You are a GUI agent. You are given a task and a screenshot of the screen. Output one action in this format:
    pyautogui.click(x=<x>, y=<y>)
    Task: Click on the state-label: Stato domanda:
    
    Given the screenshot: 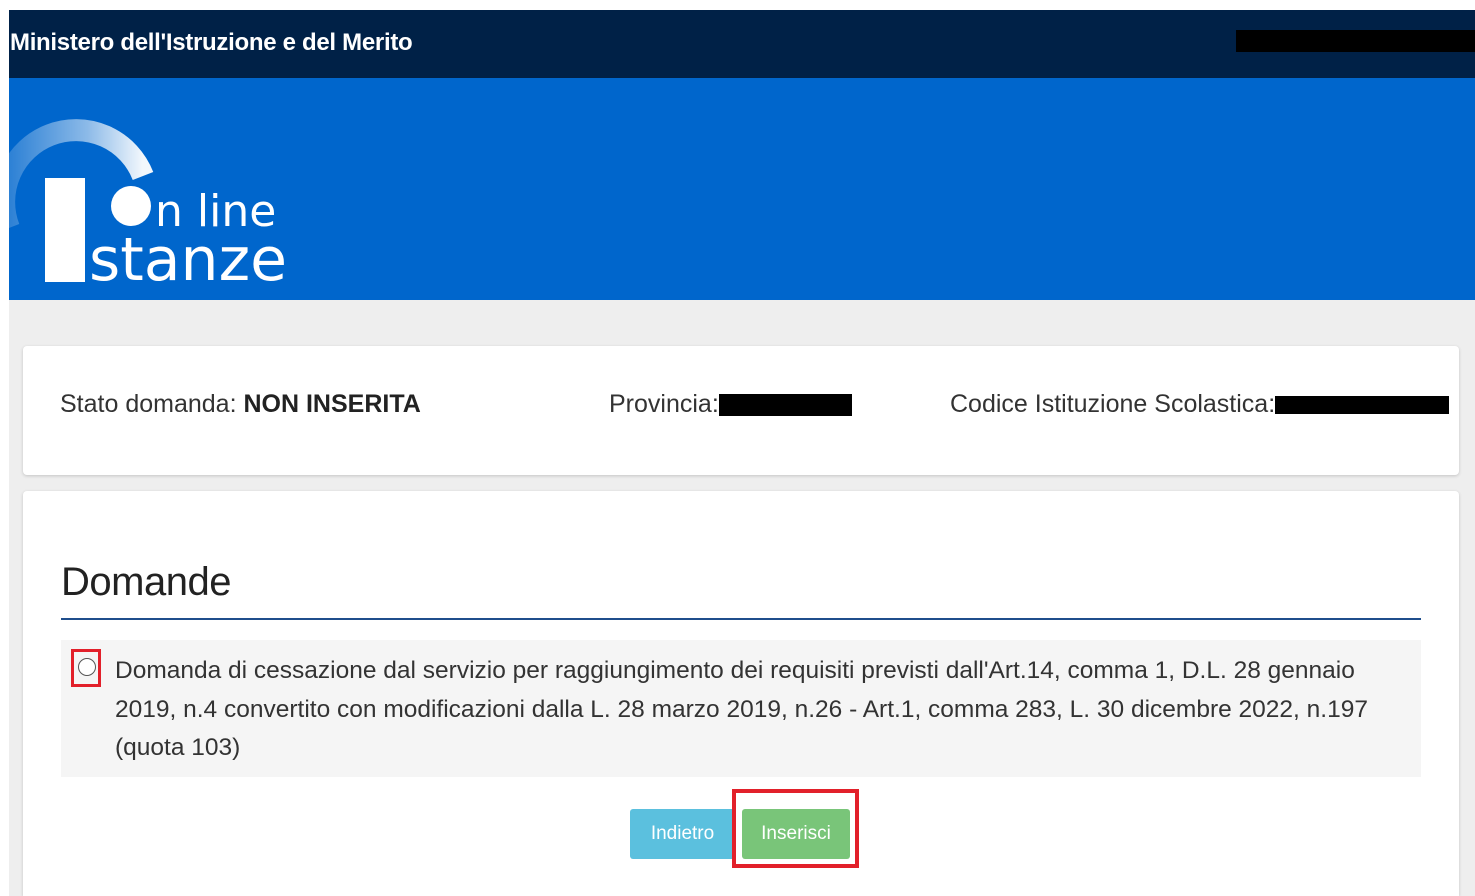 What is the action you would take?
    pyautogui.click(x=148, y=404)
    